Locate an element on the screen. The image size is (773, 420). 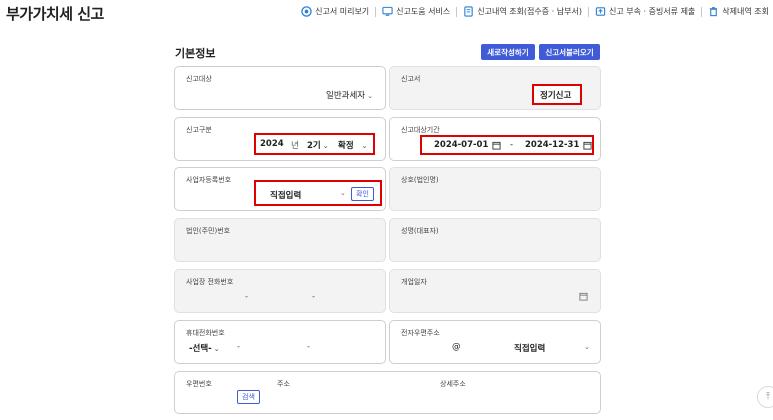
report-year-input: 2024 is located at coordinates (272, 144).